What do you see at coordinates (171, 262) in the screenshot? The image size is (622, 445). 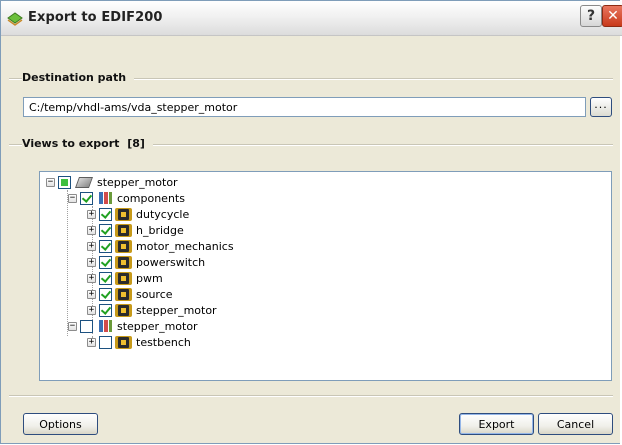 I see `tree-node-label: powerswitch` at bounding box center [171, 262].